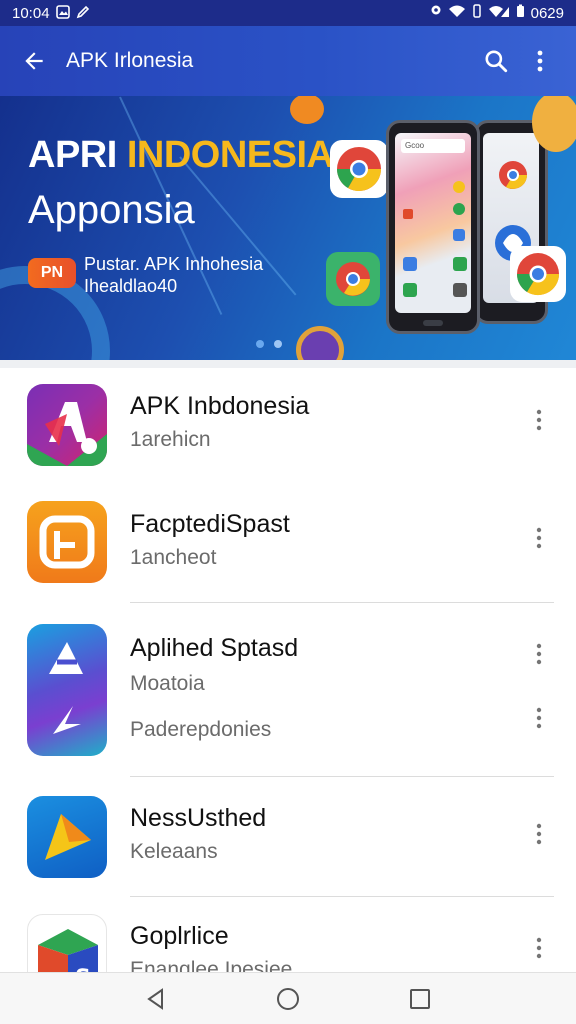 The height and width of the screenshot is (1024, 576). What do you see at coordinates (353, 279) in the screenshot?
I see `chrome-green-icon` at bounding box center [353, 279].